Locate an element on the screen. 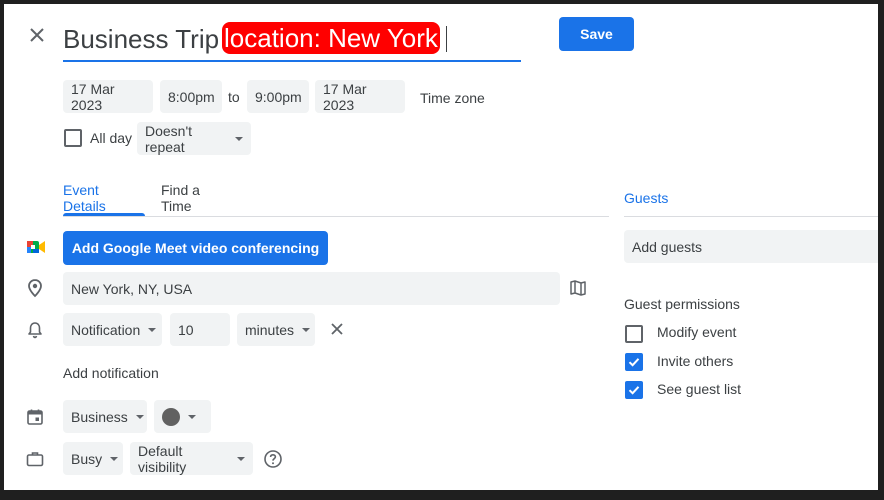  to-label: to is located at coordinates (234, 96).